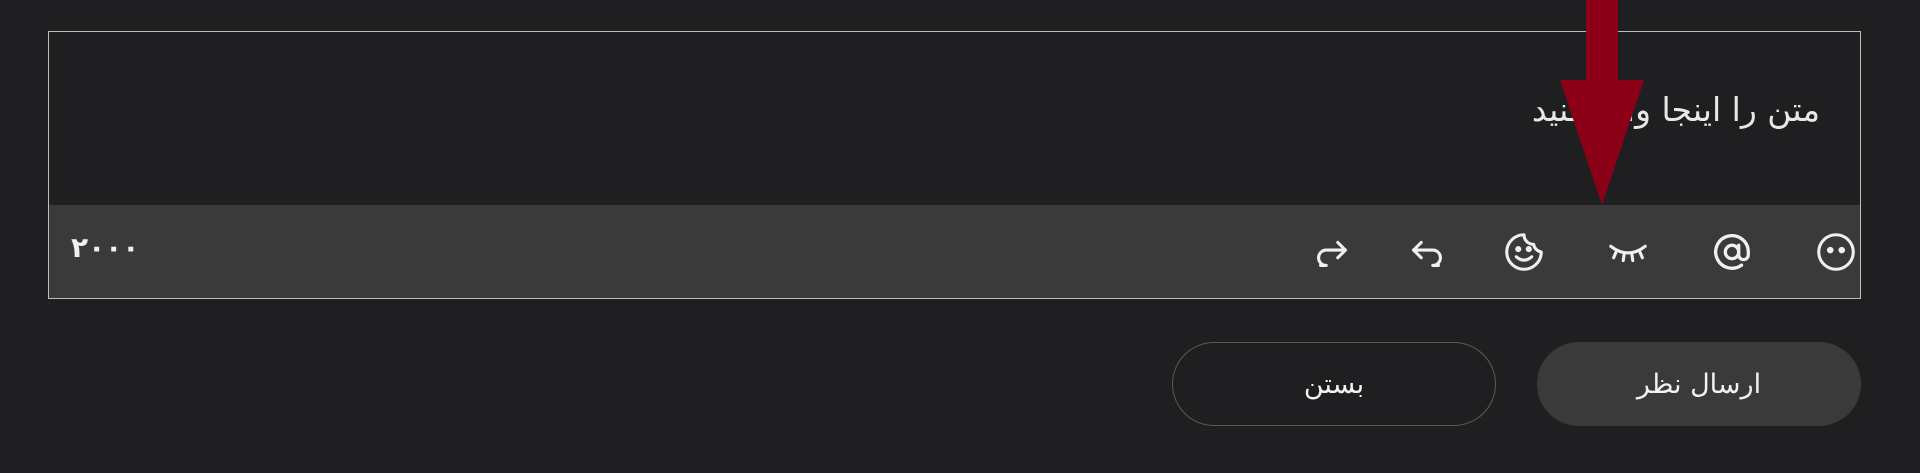  I want to click on comment-placeholder: متن را اینجا وارد کنید, so click(1675, 109).